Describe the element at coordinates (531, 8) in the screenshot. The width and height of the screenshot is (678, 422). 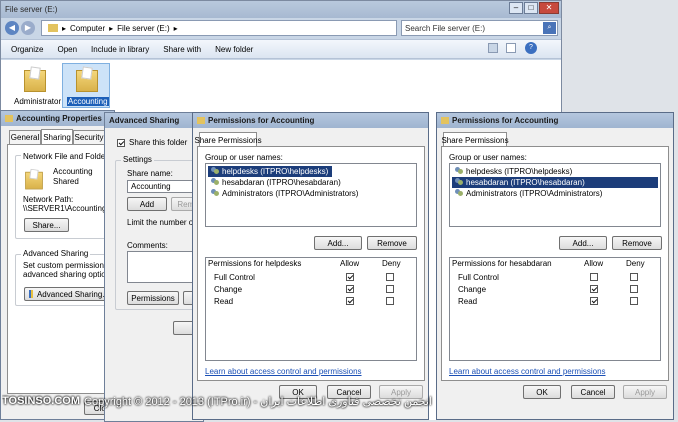
I see `maximize-button: □` at that location.